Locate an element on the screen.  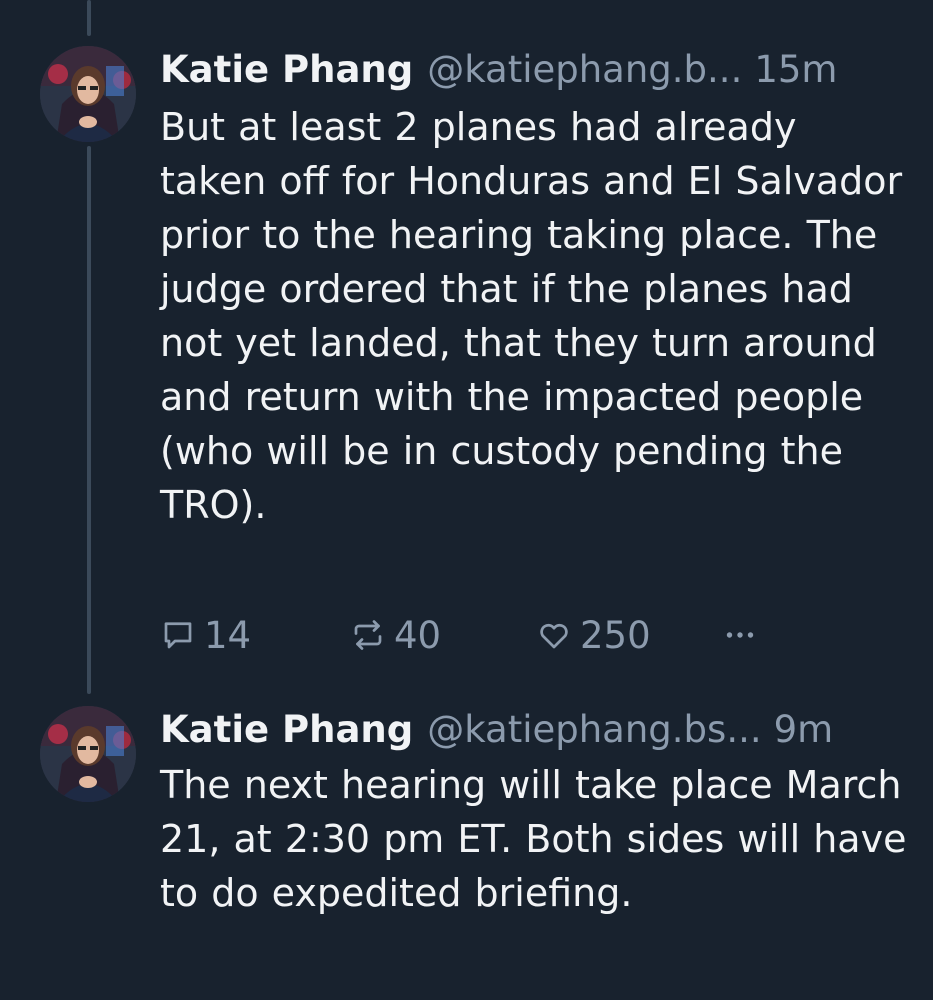
repost-button: 40 is located at coordinates (395, 635).